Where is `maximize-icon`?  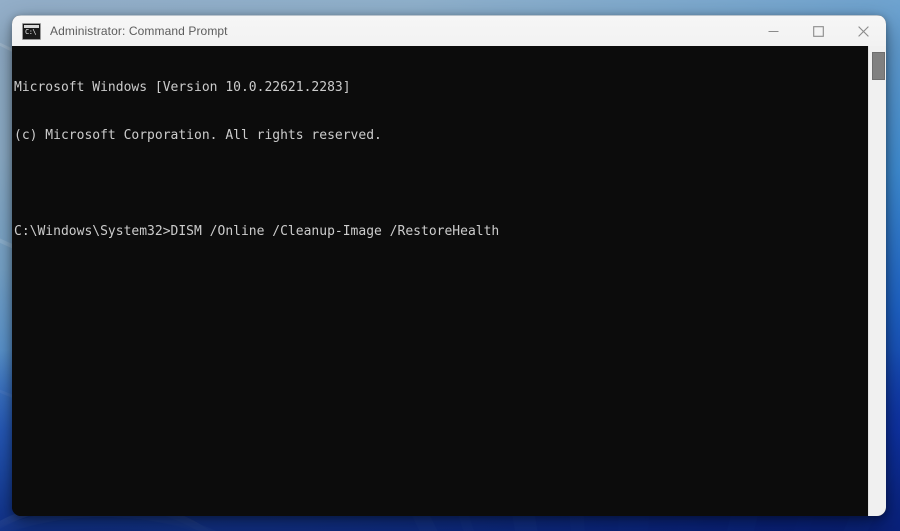 maximize-icon is located at coordinates (818, 31).